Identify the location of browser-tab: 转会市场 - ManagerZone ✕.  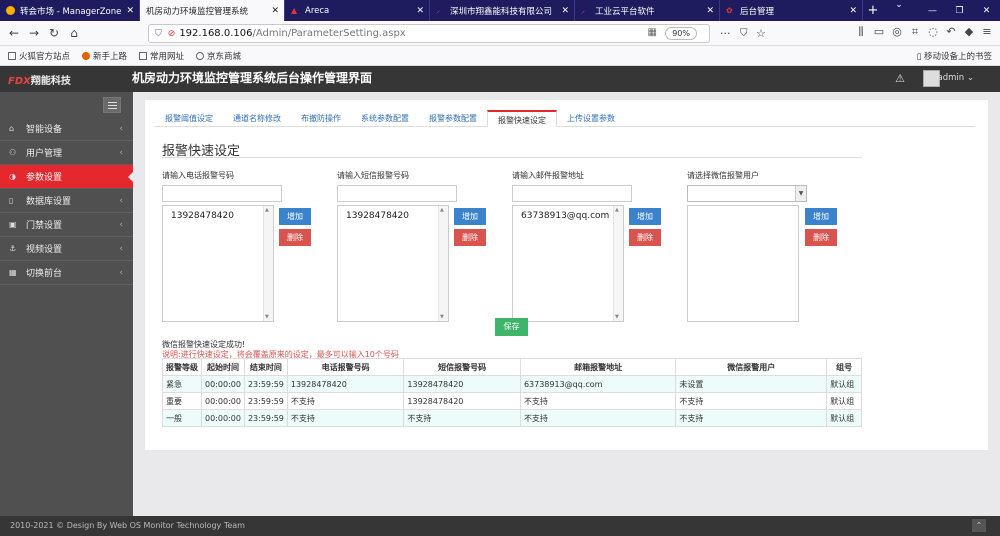
(70, 10).